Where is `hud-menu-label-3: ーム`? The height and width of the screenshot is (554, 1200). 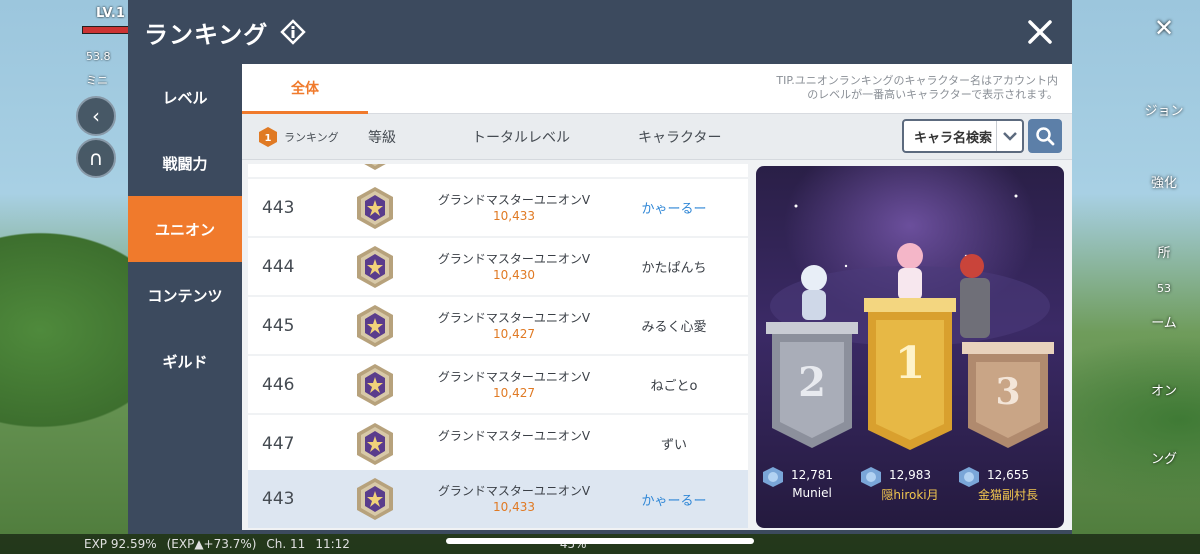
hud-menu-label-3: ーム is located at coordinates (1164, 321).